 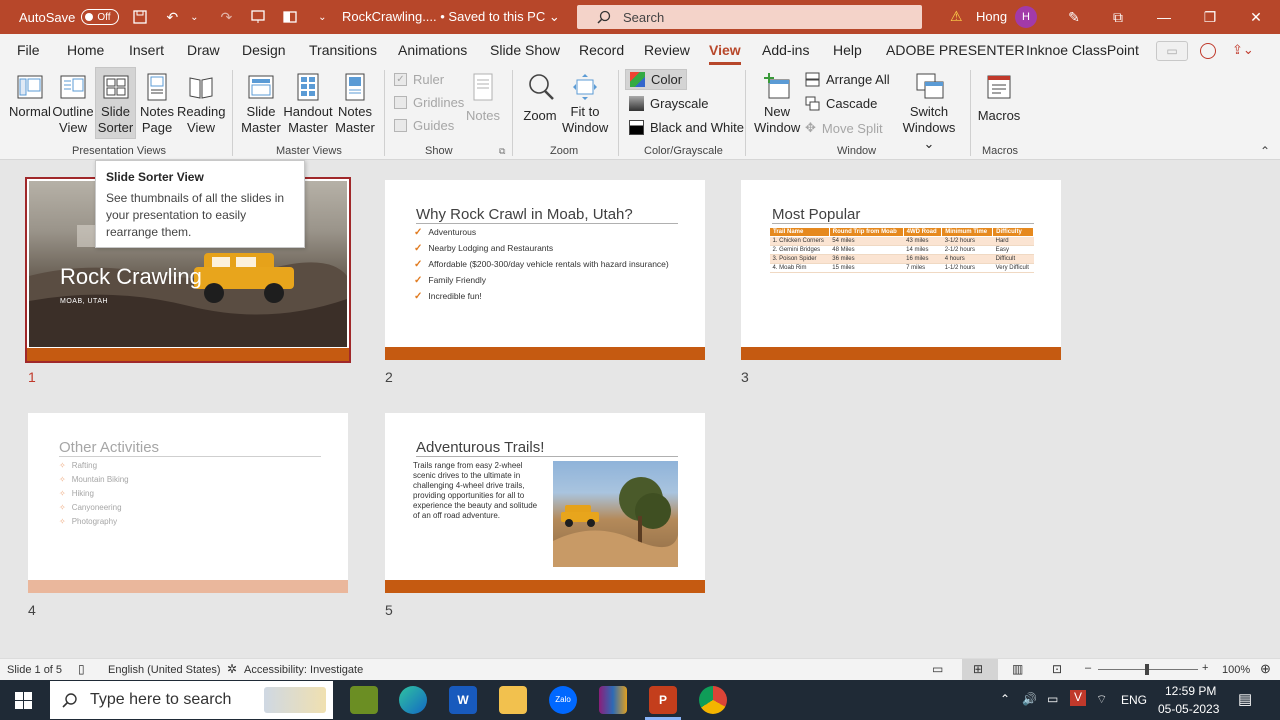 What do you see at coordinates (1265, 151) in the screenshot?
I see `collapse-ribbon-icon: ⌃` at bounding box center [1265, 151].